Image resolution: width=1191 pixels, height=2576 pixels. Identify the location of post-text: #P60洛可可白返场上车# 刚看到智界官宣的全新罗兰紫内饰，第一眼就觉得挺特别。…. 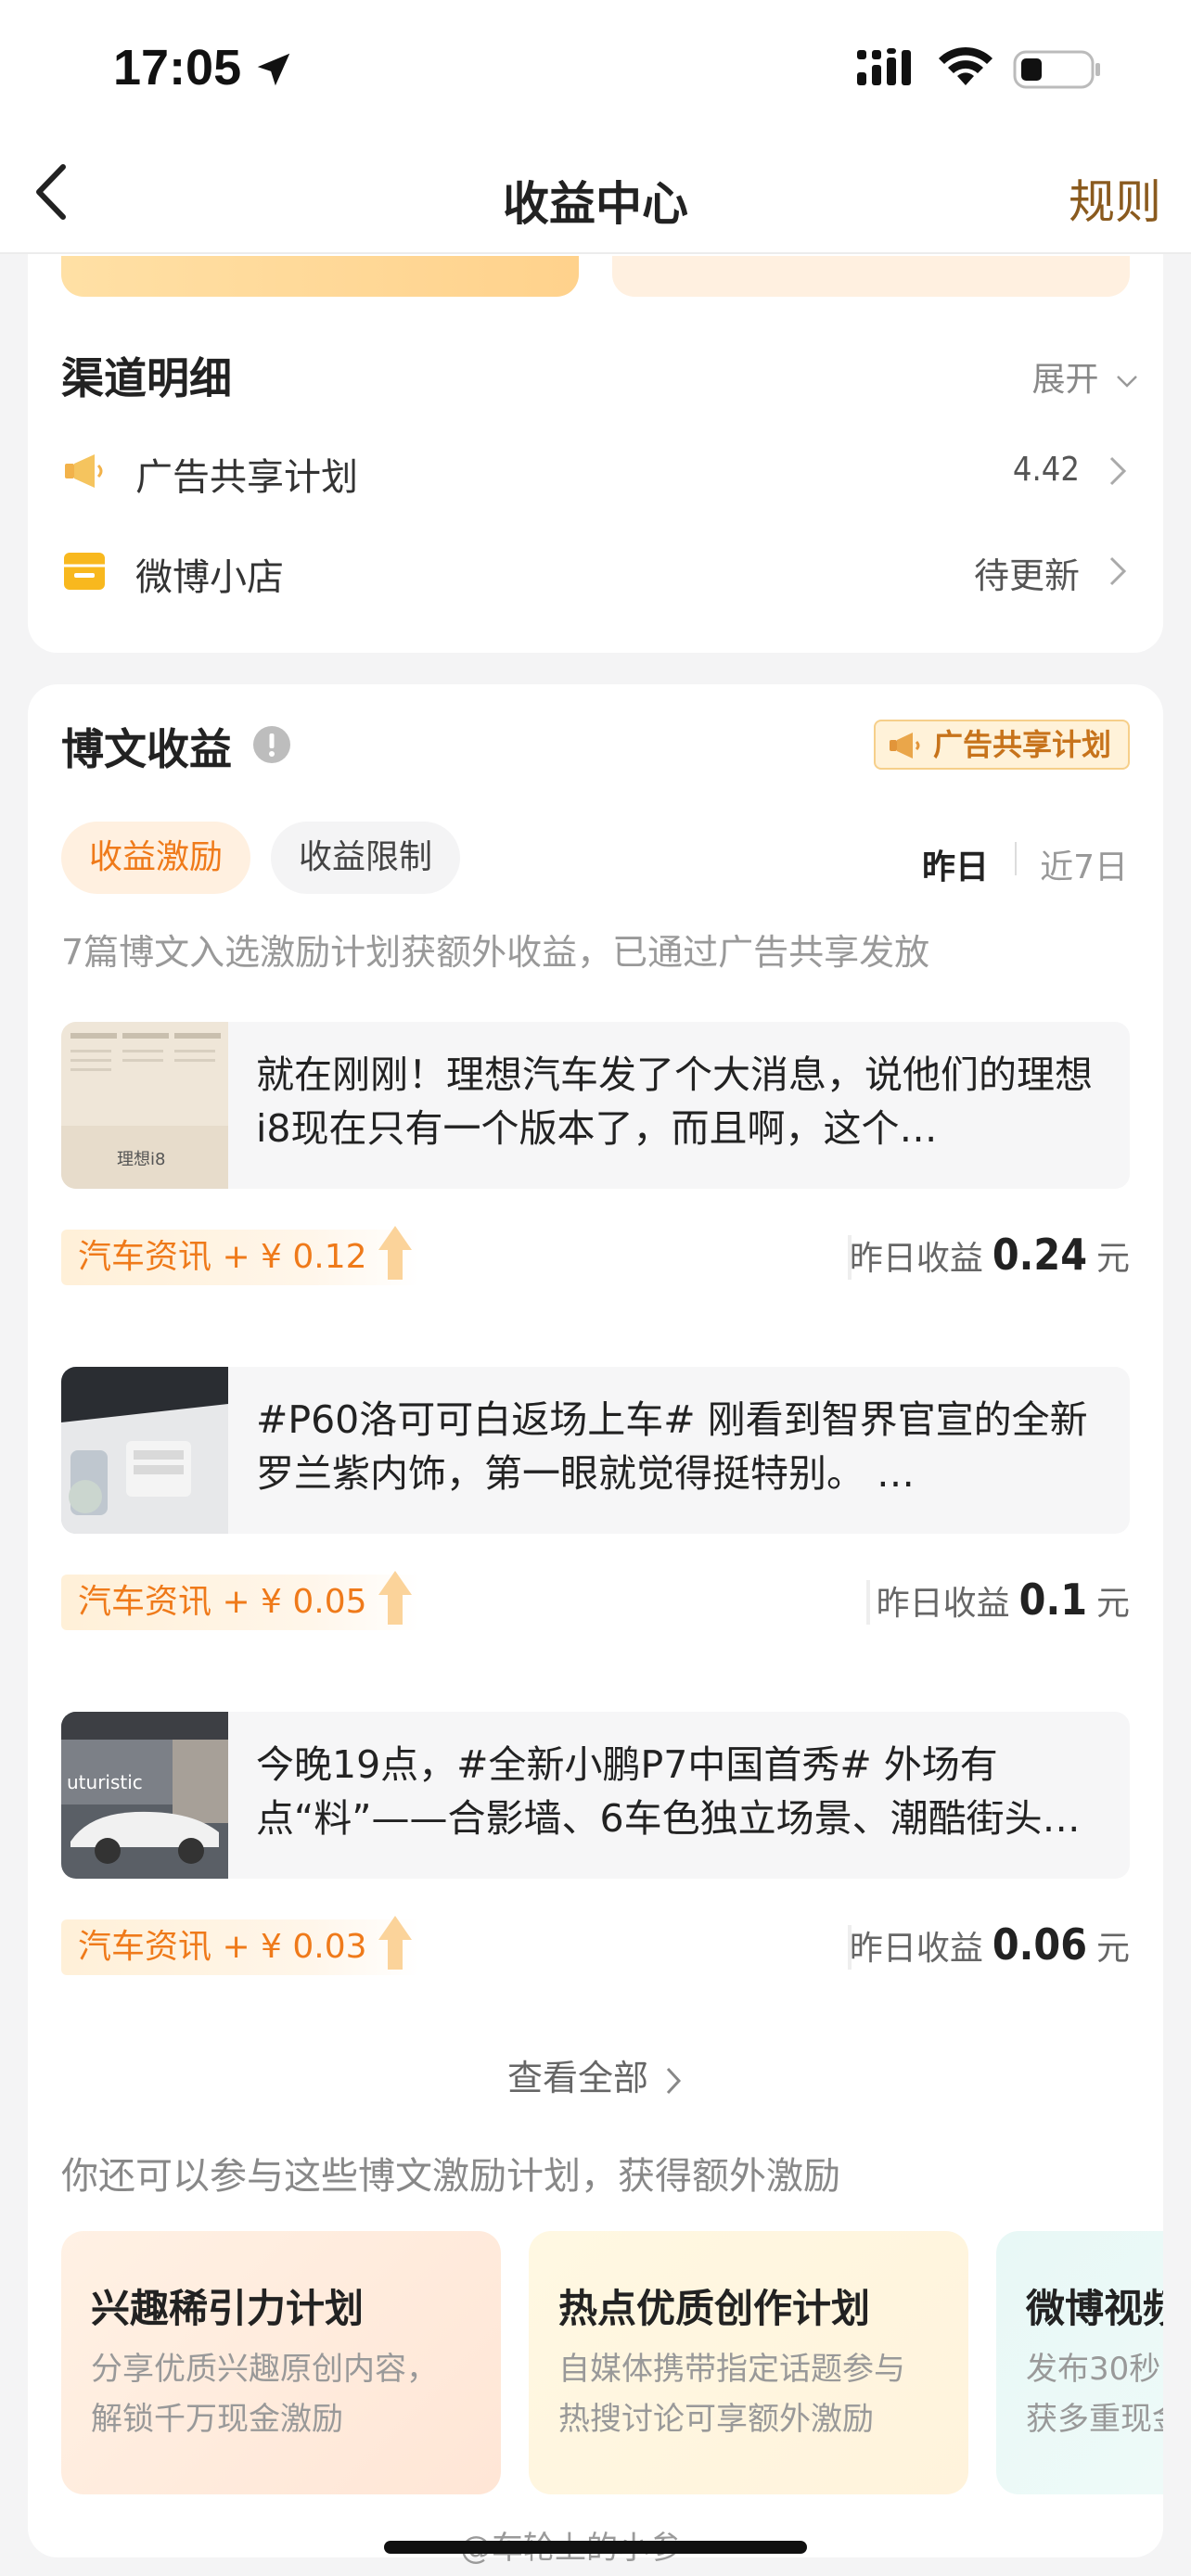
(672, 1446).